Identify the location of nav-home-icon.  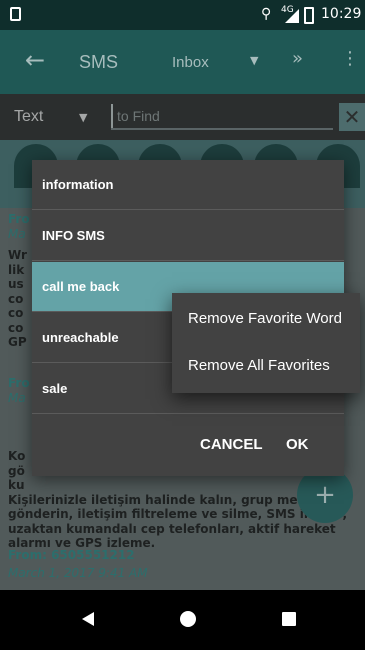
(188, 619).